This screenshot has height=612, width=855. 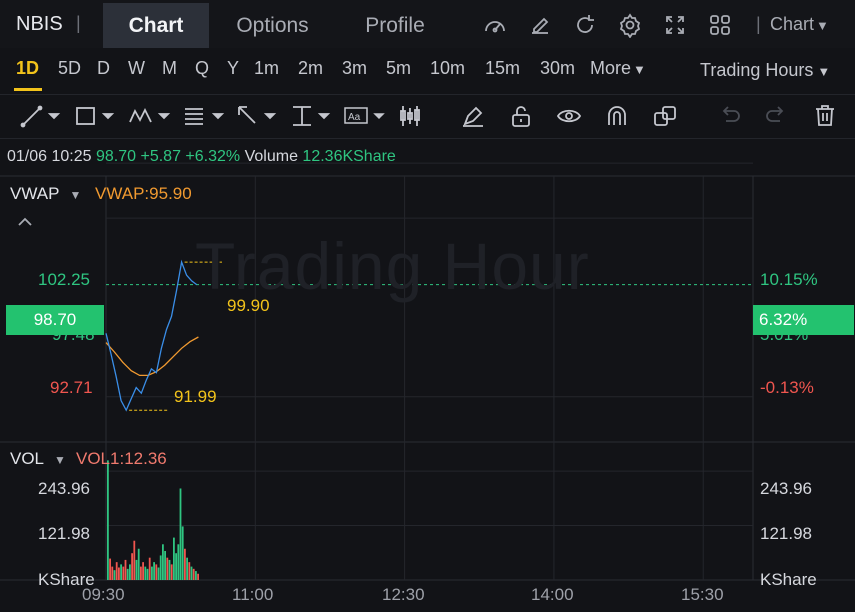 I want to click on vol-indicator-selector: VOL ▼, so click(x=38, y=459).